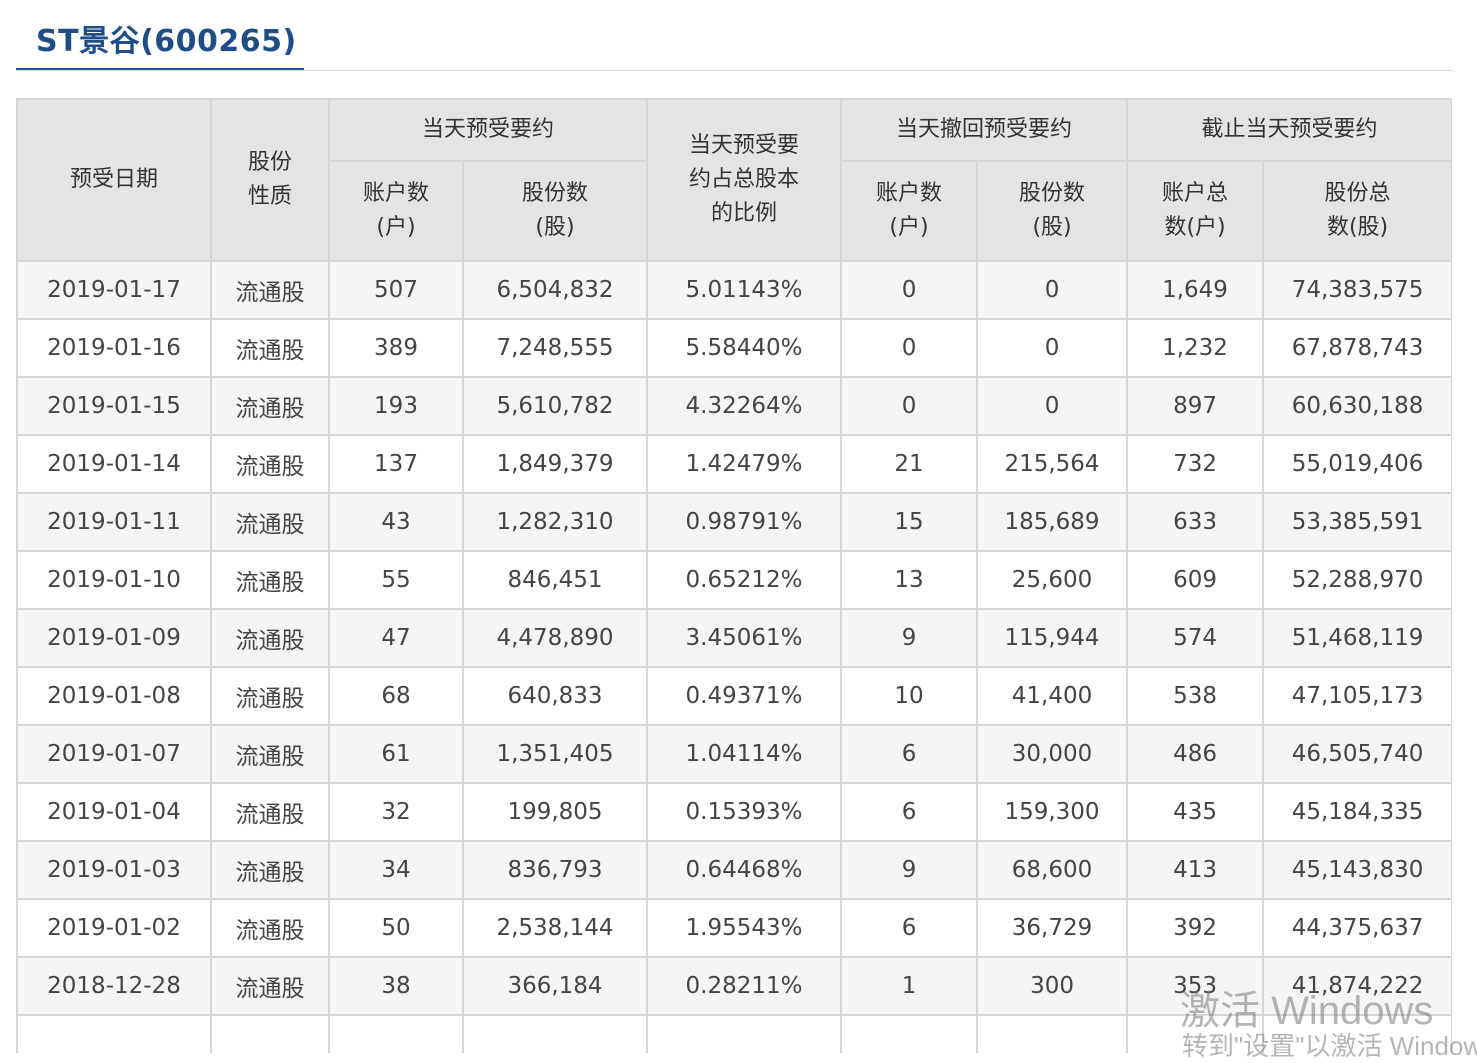  What do you see at coordinates (555, 754) in the screenshot?
I see `cell-shares-today: 1,351,405` at bounding box center [555, 754].